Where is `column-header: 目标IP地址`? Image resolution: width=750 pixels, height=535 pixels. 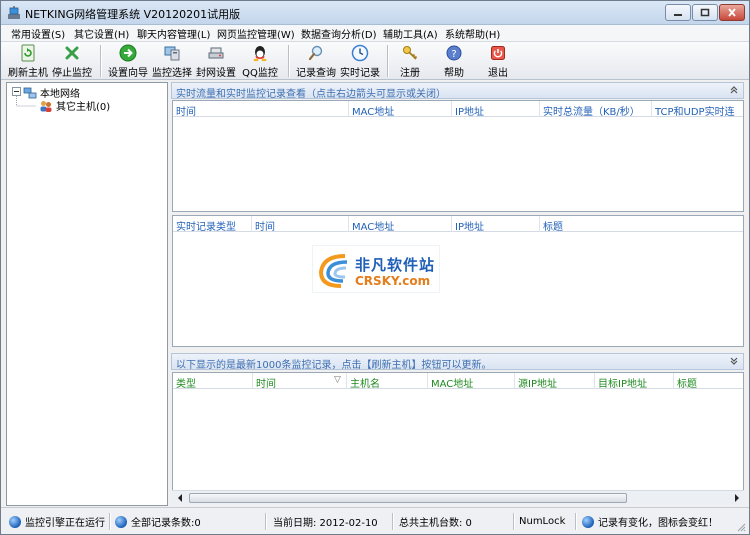 column-header: 目标IP地址 is located at coordinates (634, 381).